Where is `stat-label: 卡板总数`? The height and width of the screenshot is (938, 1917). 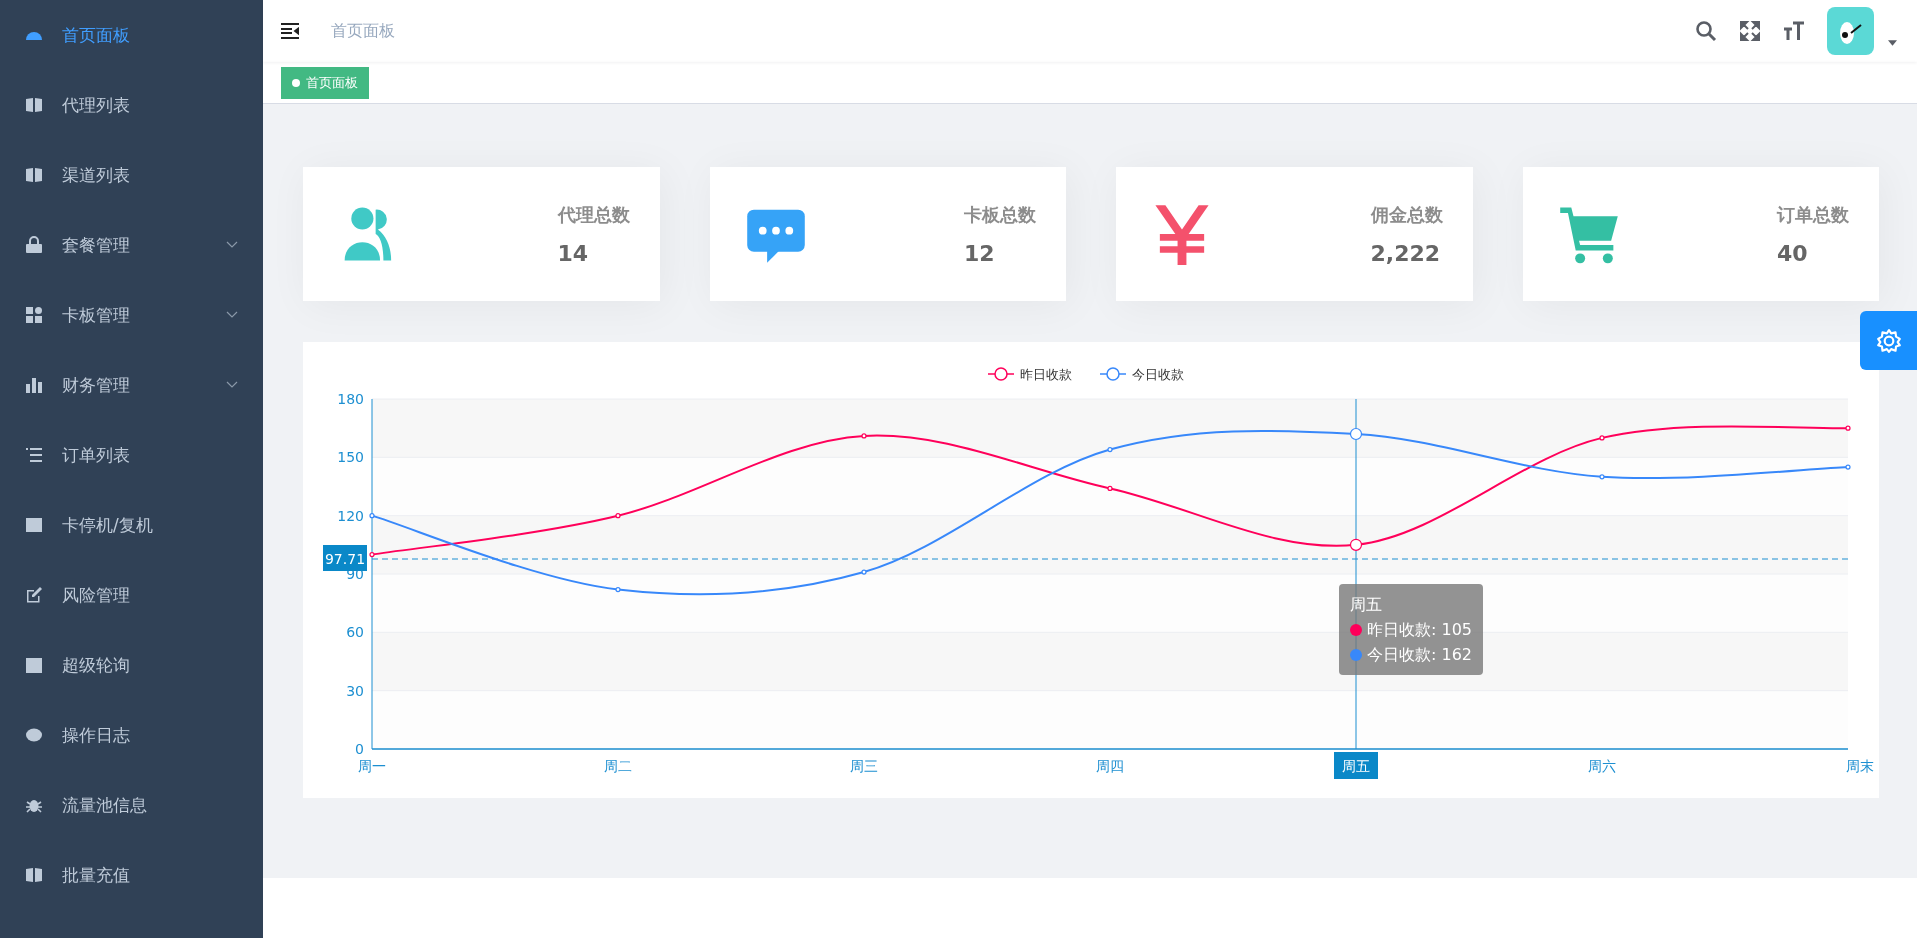
stat-label: 卡板总数 is located at coordinates (1000, 214).